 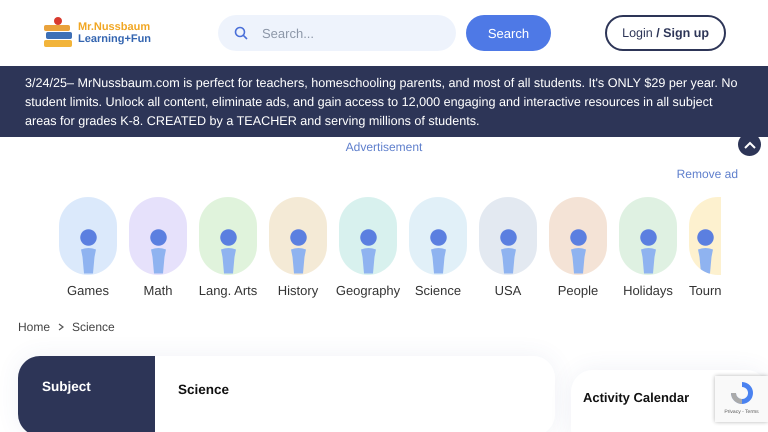 What do you see at coordinates (61, 327) in the screenshot?
I see `chevron-icon` at bounding box center [61, 327].